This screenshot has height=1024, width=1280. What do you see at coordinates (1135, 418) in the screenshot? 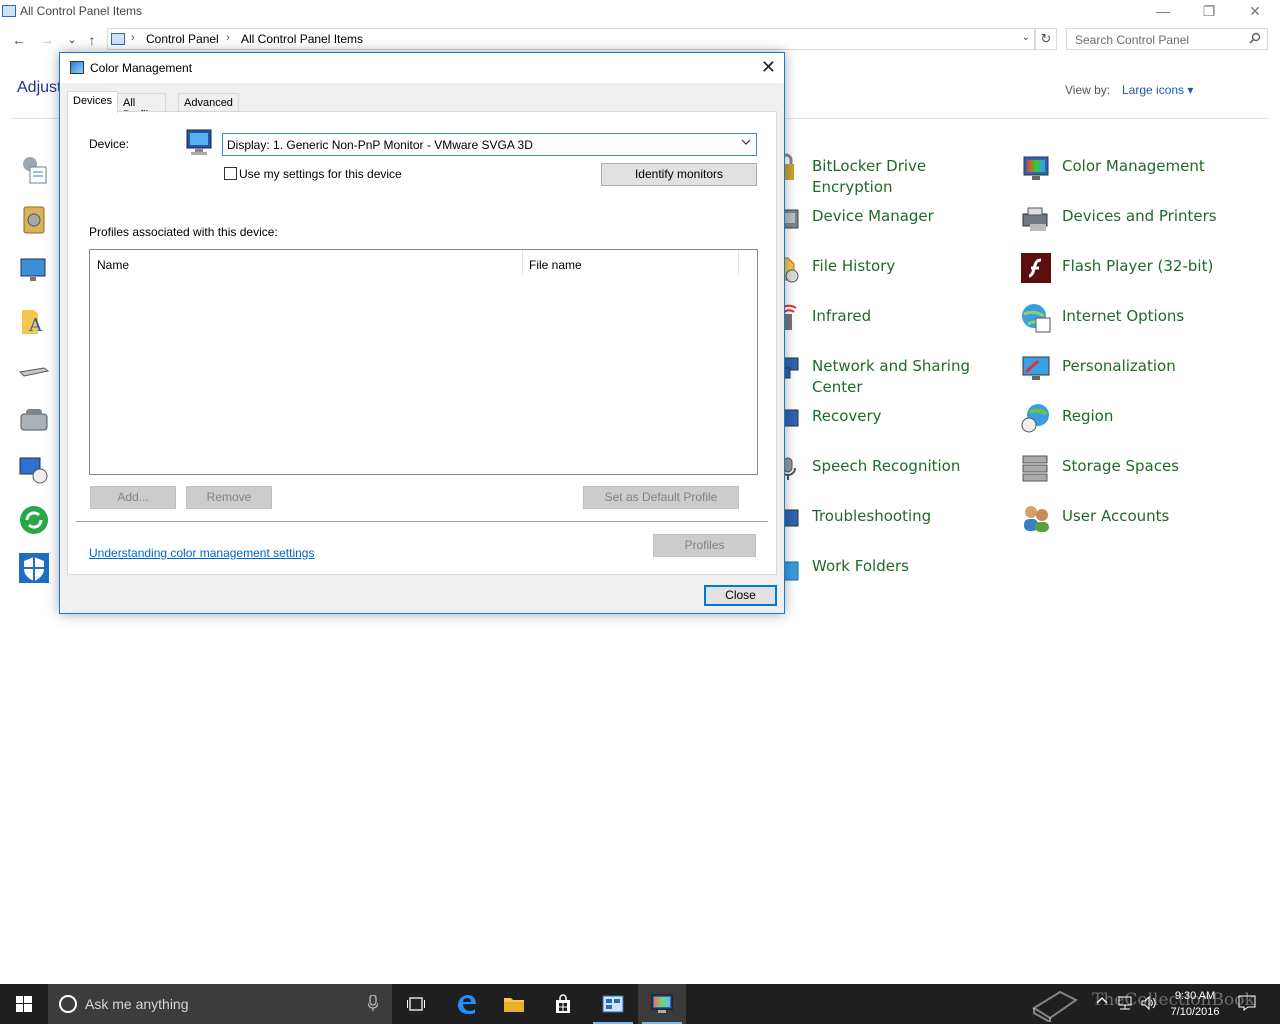
I see `cp-item-region: Region` at bounding box center [1135, 418].